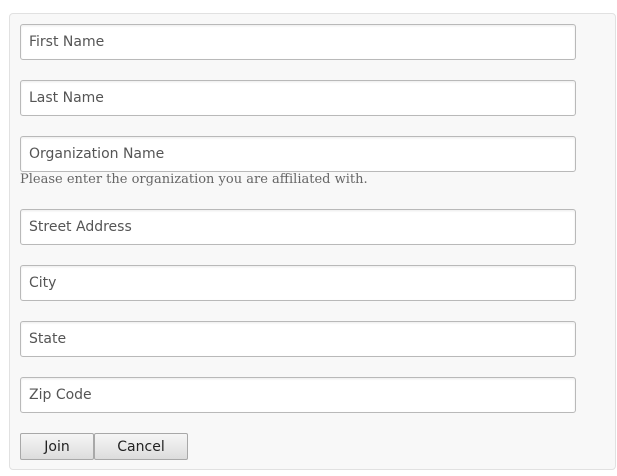 Image resolution: width=617 pixels, height=476 pixels. What do you see at coordinates (298, 98) in the screenshot?
I see `last-name-field` at bounding box center [298, 98].